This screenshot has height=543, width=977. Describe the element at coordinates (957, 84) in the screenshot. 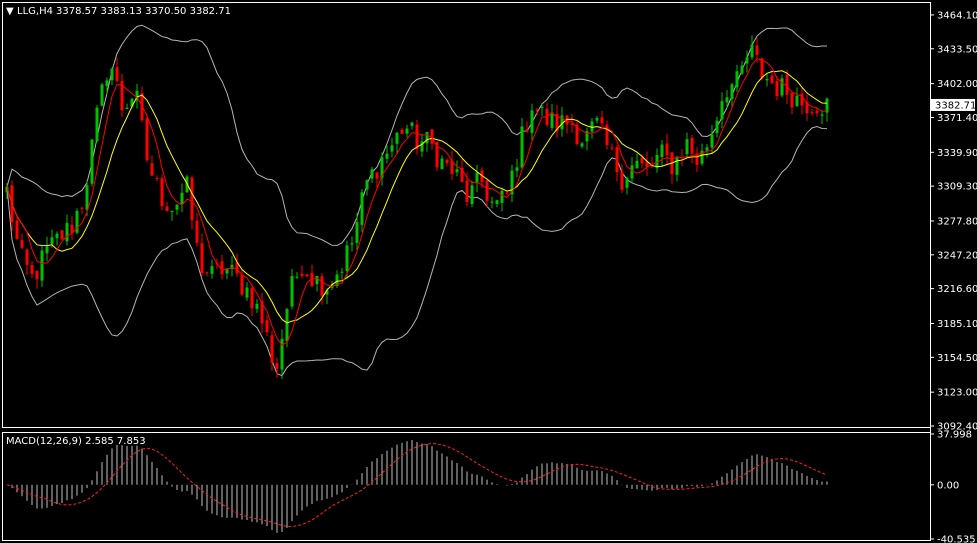

I see `price-tick-label: 3402.00` at that location.